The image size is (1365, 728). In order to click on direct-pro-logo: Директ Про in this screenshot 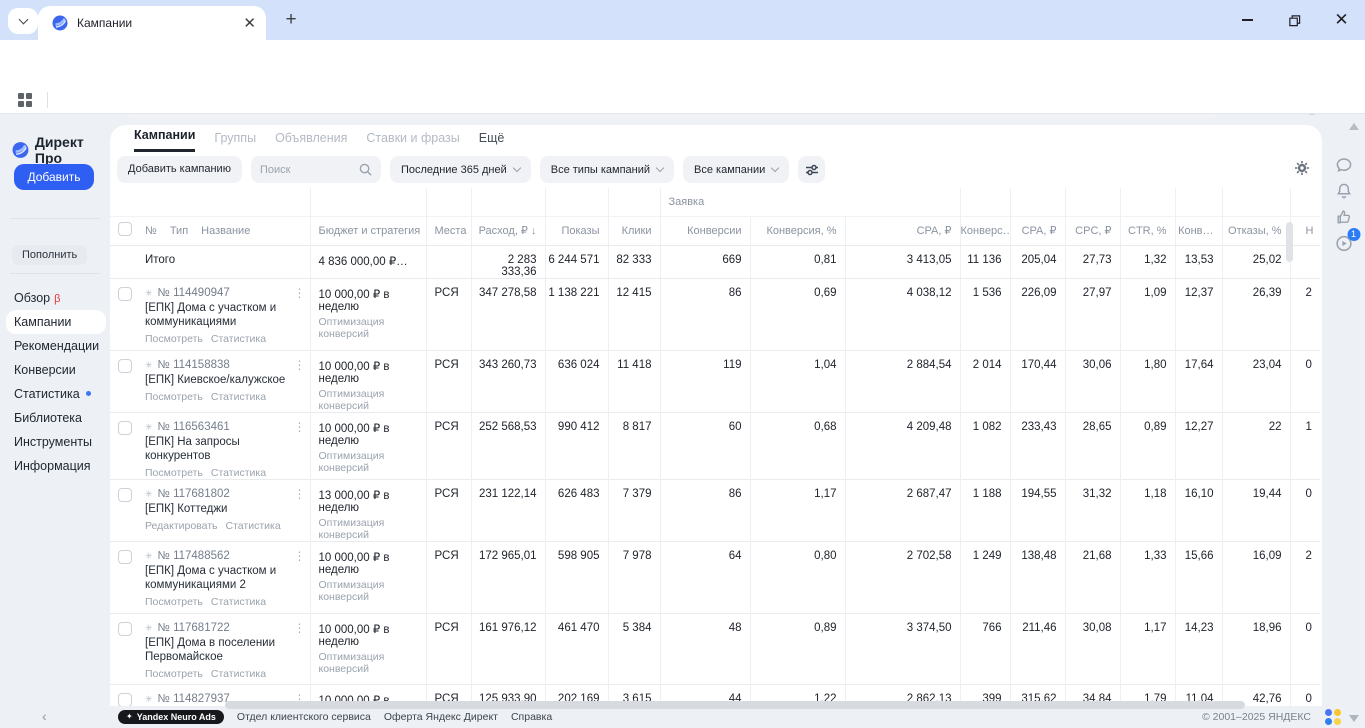, I will do `click(61, 150)`.